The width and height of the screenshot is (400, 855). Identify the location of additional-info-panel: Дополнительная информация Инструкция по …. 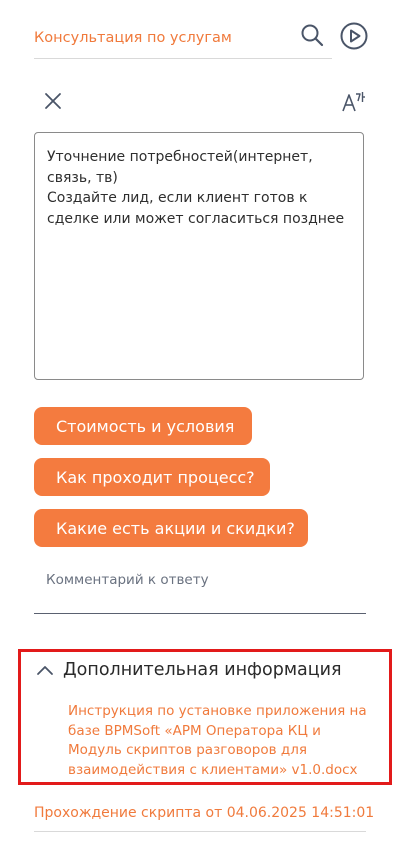
(205, 717).